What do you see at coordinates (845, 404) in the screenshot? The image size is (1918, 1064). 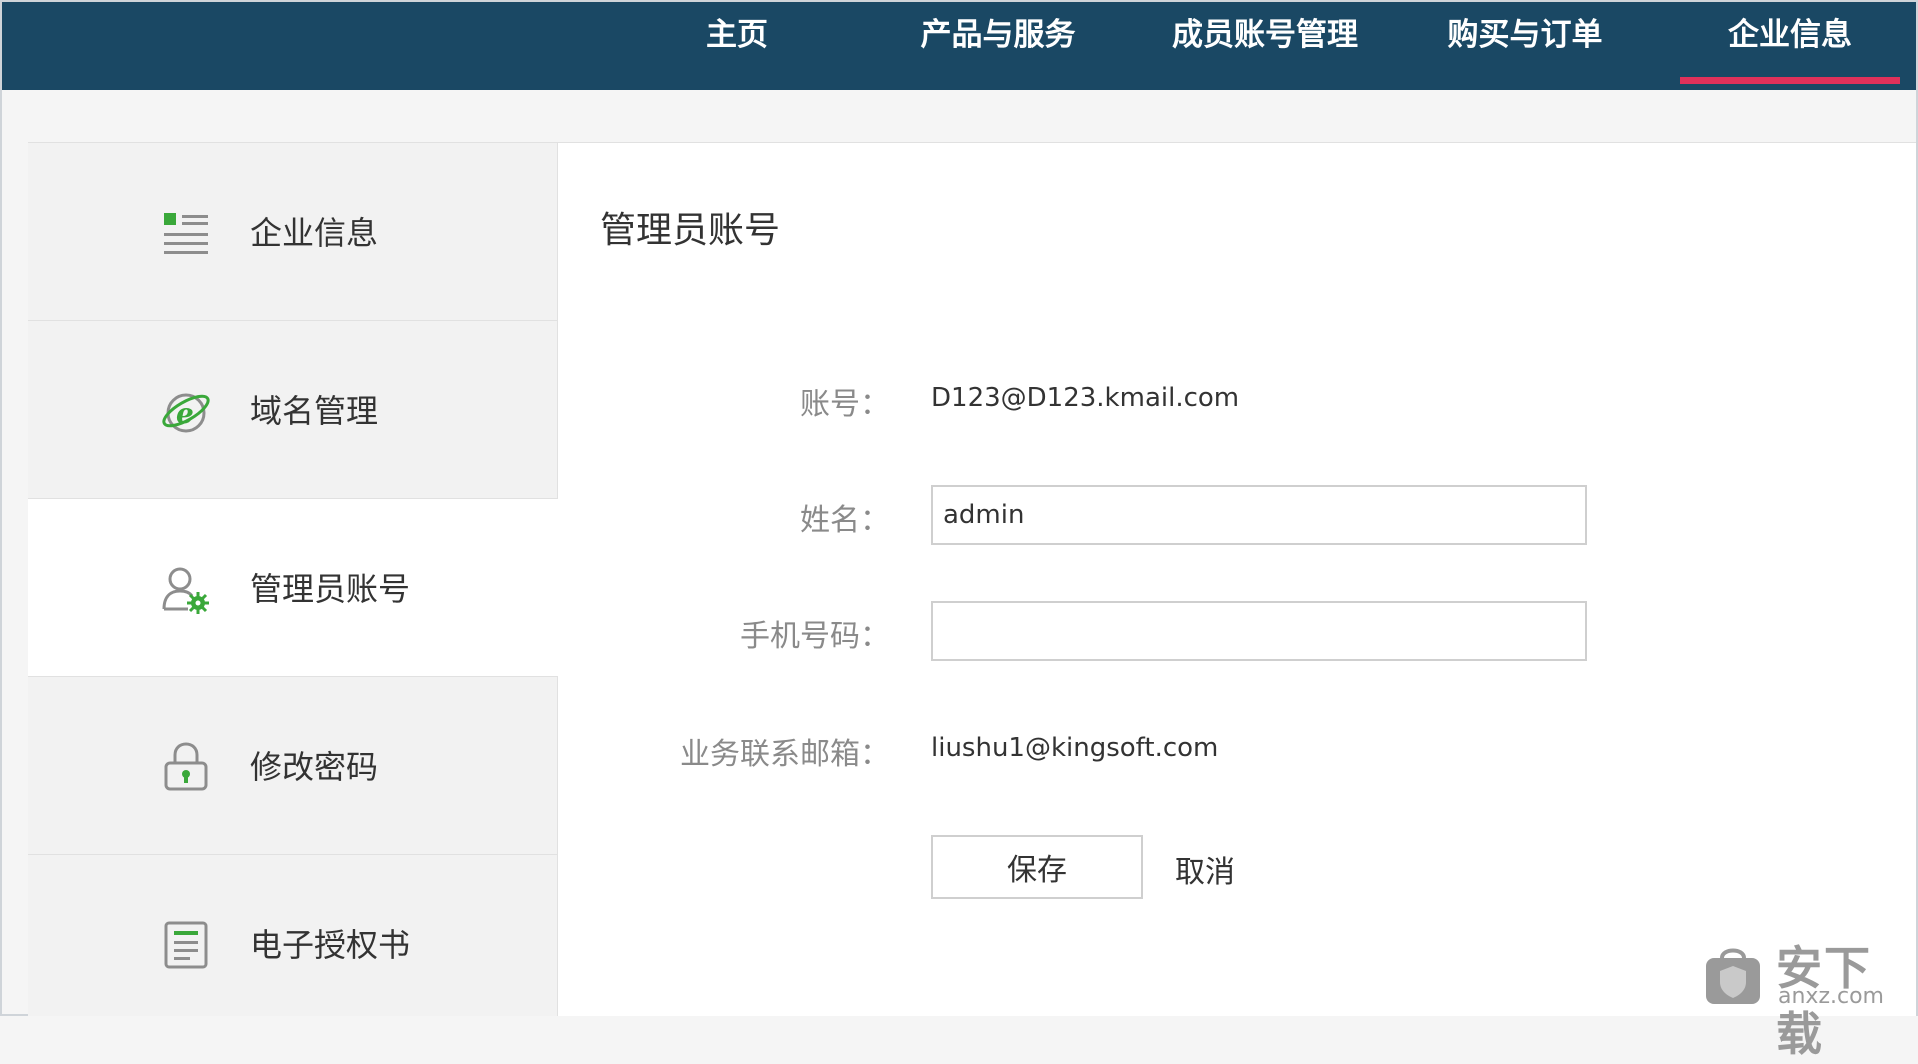 I see `account-label: 账号：` at bounding box center [845, 404].